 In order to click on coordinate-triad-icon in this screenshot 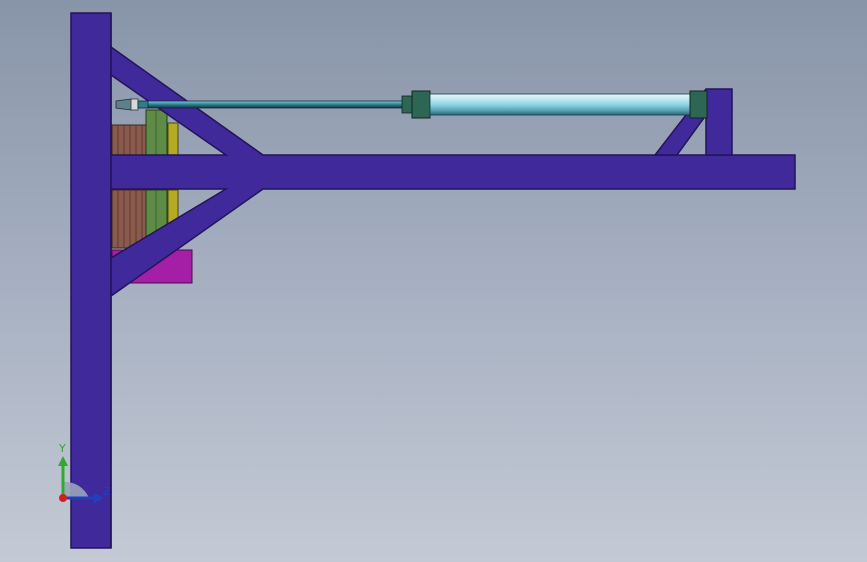, I will do `click(81, 479)`.